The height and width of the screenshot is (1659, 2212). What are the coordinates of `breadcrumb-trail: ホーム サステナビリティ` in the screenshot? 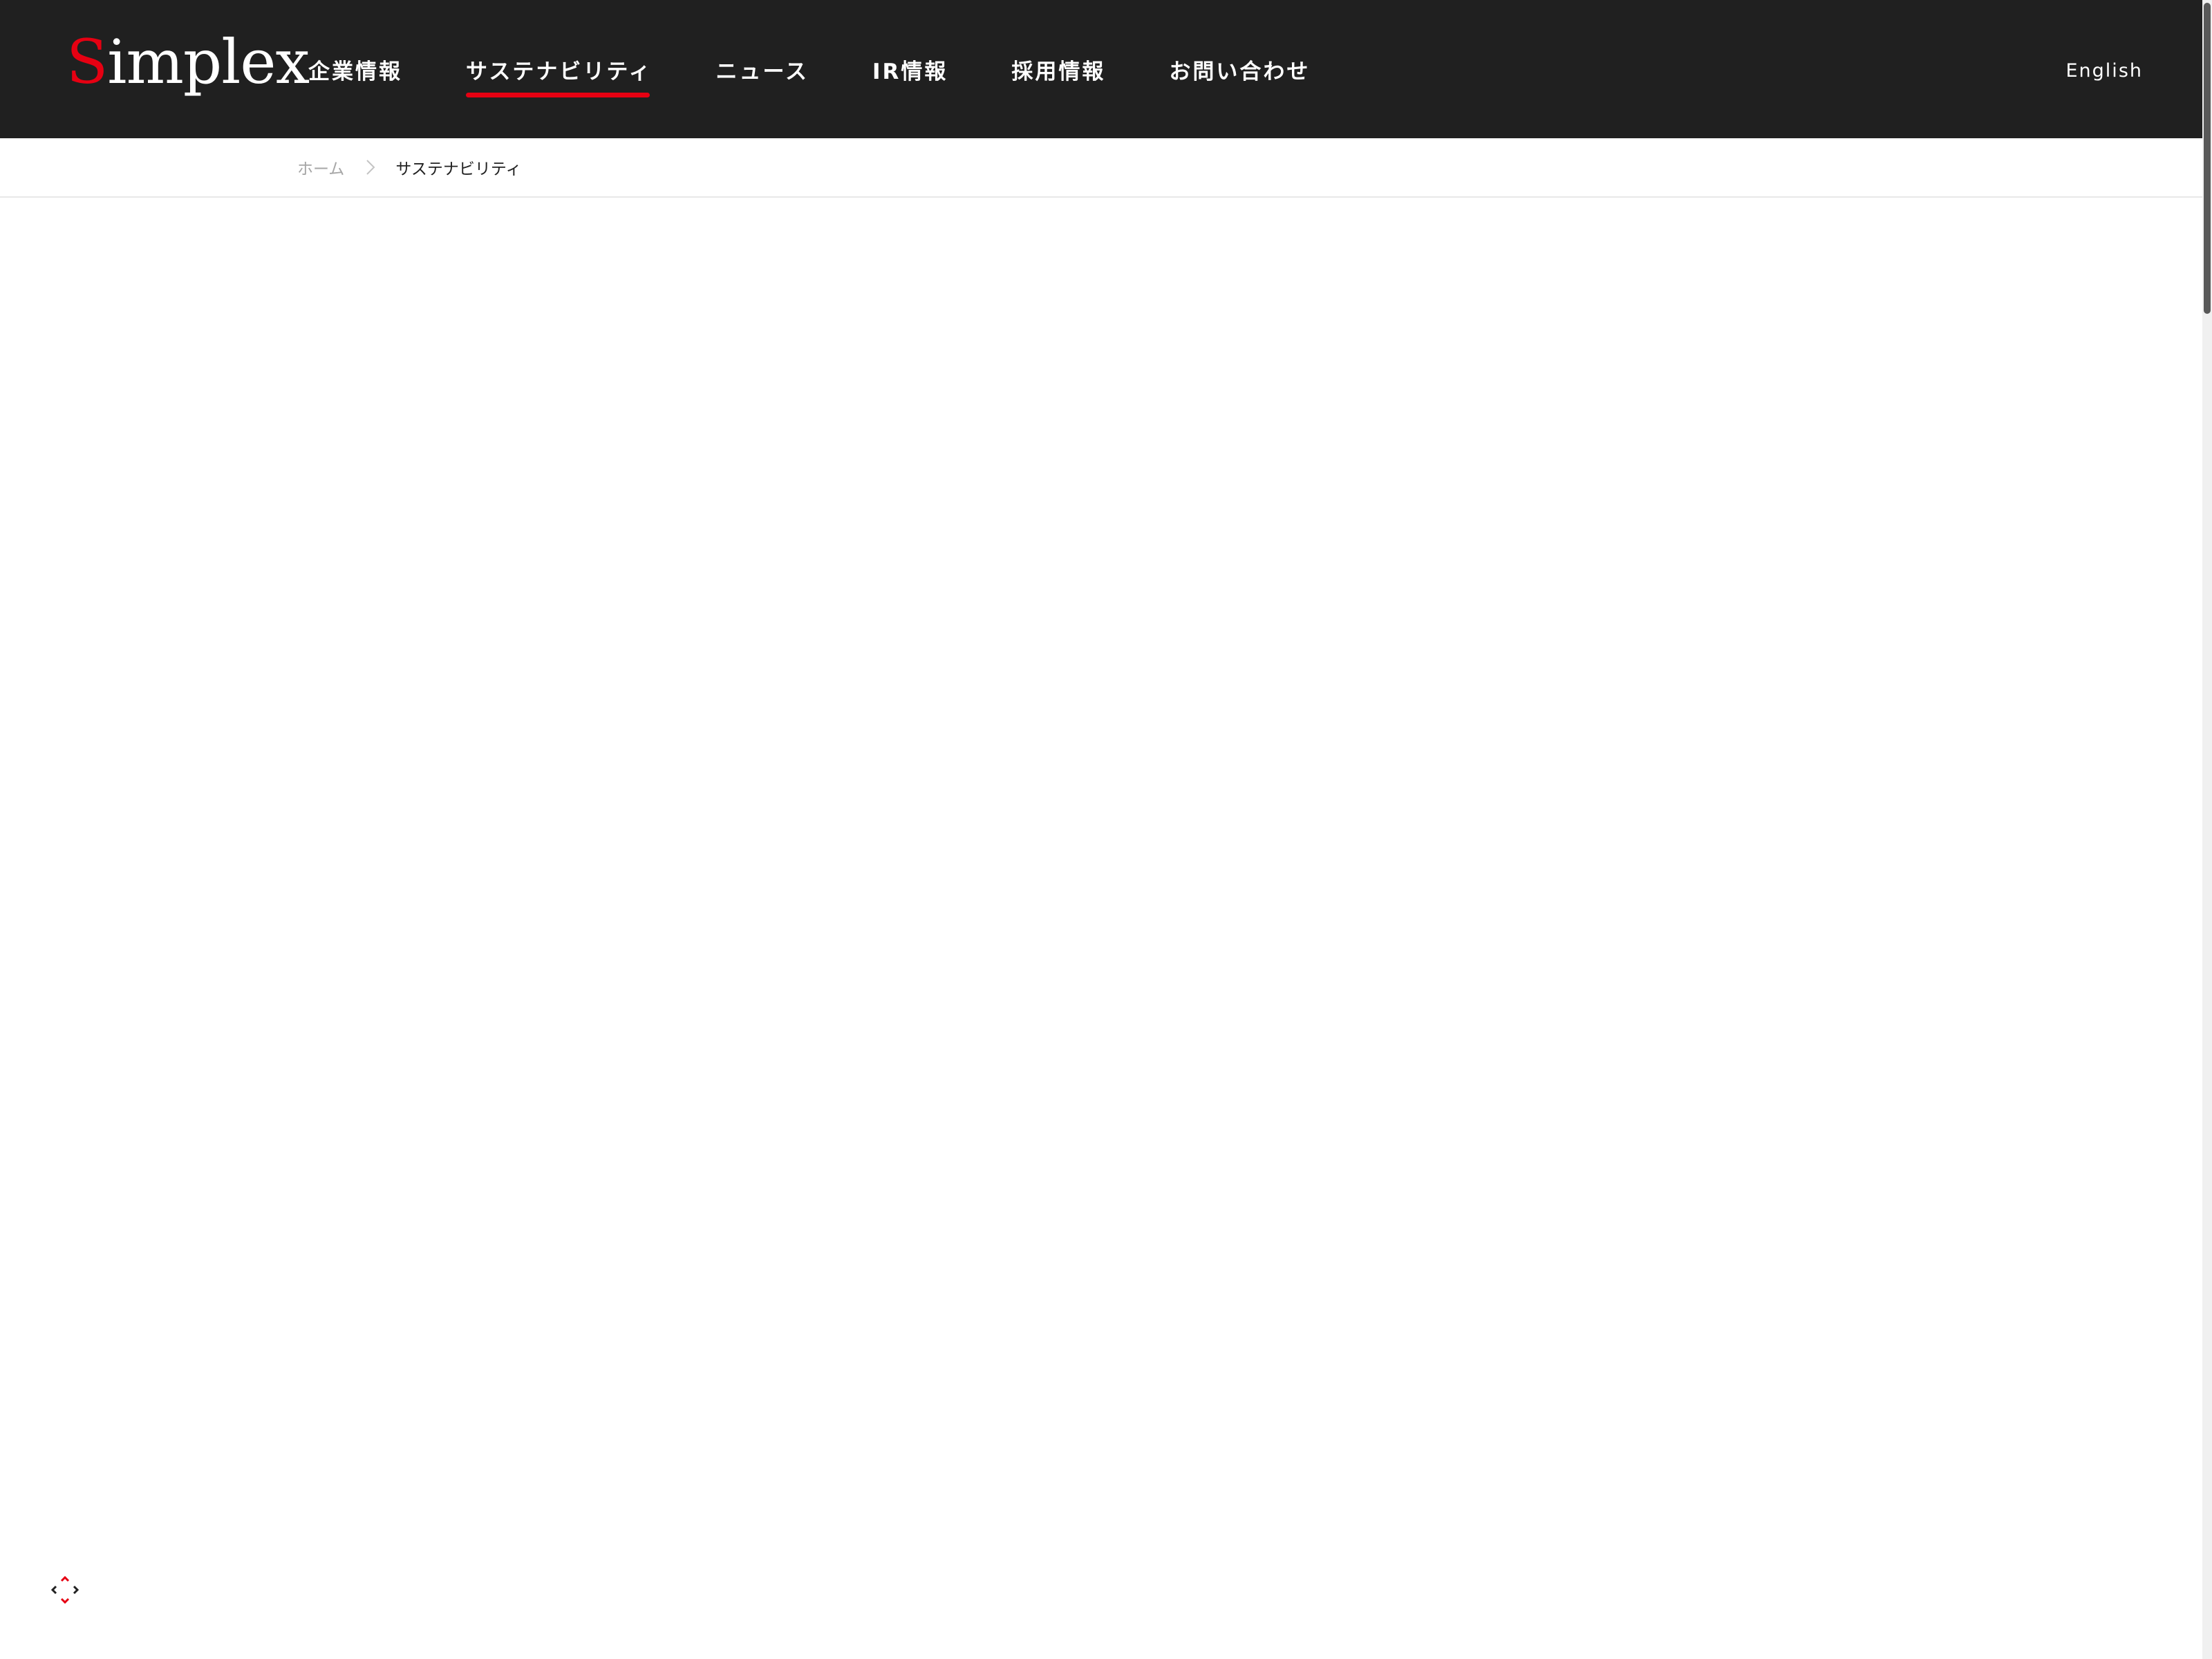 It's located at (409, 167).